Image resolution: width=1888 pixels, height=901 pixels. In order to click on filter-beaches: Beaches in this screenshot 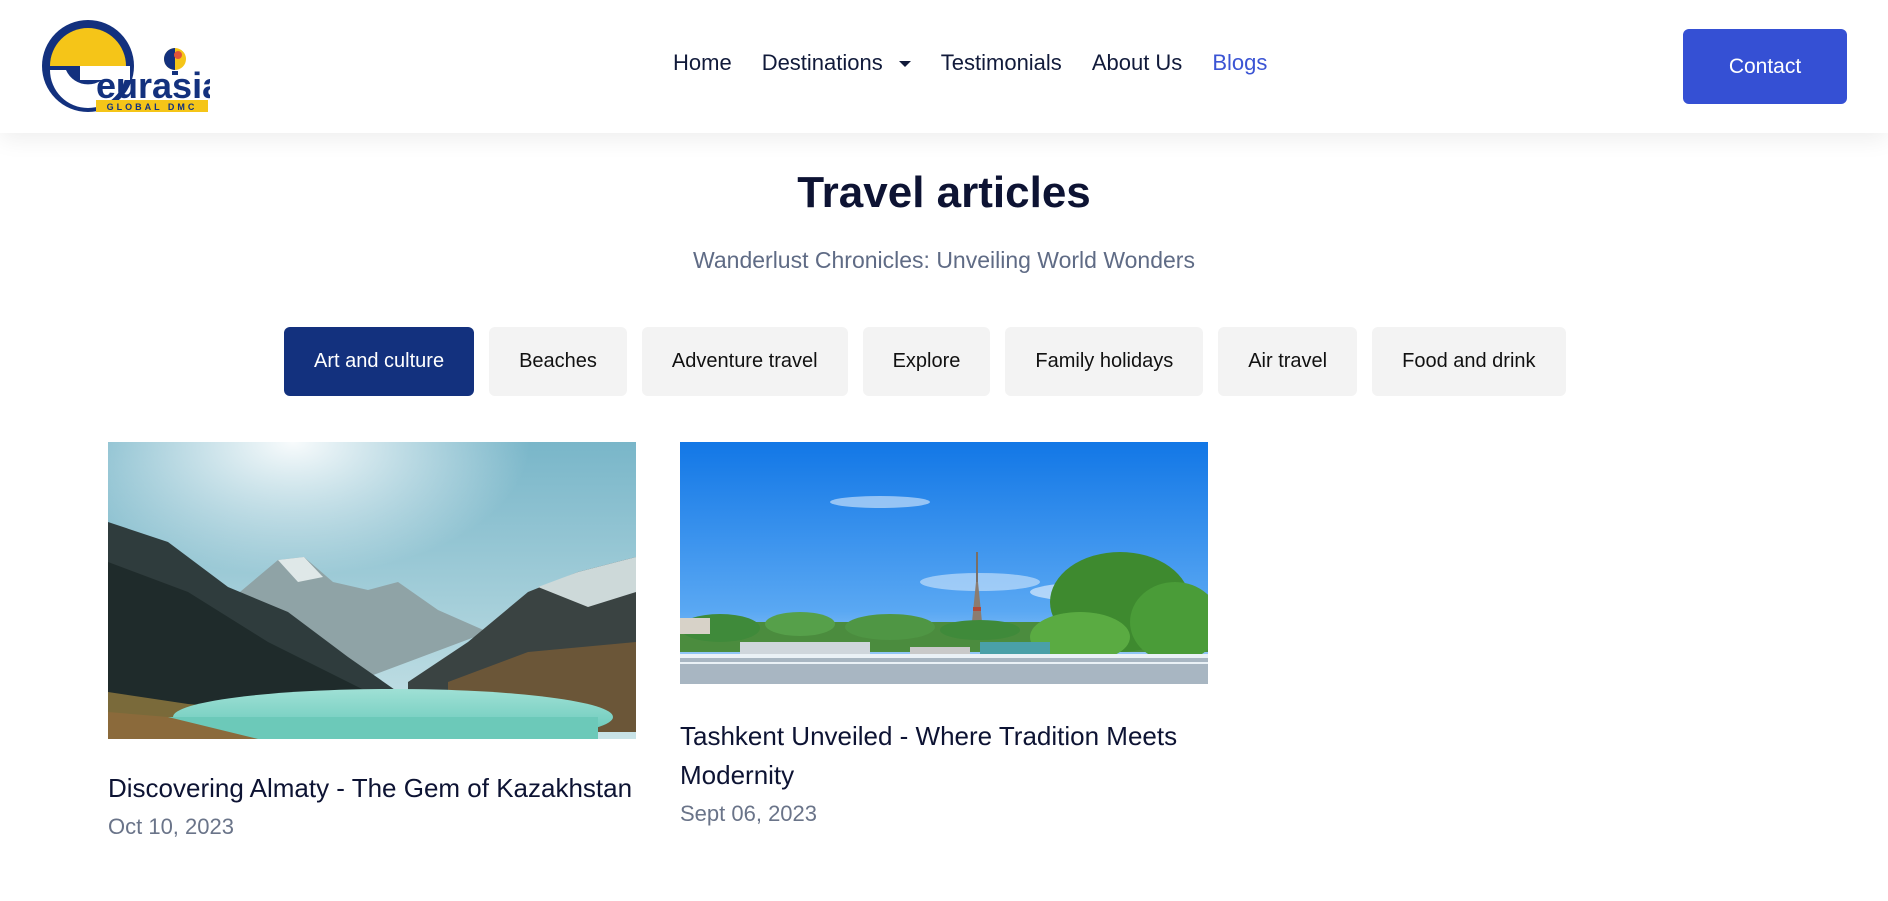, I will do `click(558, 361)`.